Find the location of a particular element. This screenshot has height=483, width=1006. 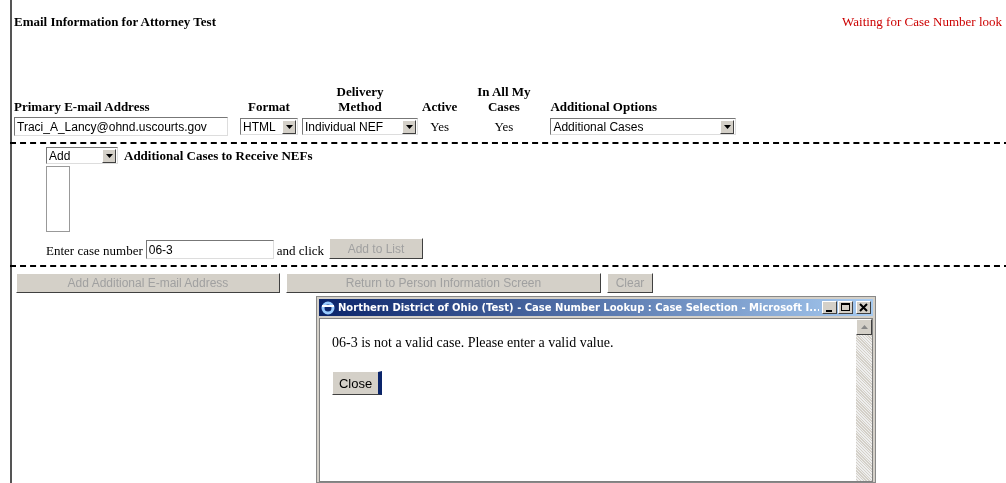

action-dropdown: Add is located at coordinates (82, 155).